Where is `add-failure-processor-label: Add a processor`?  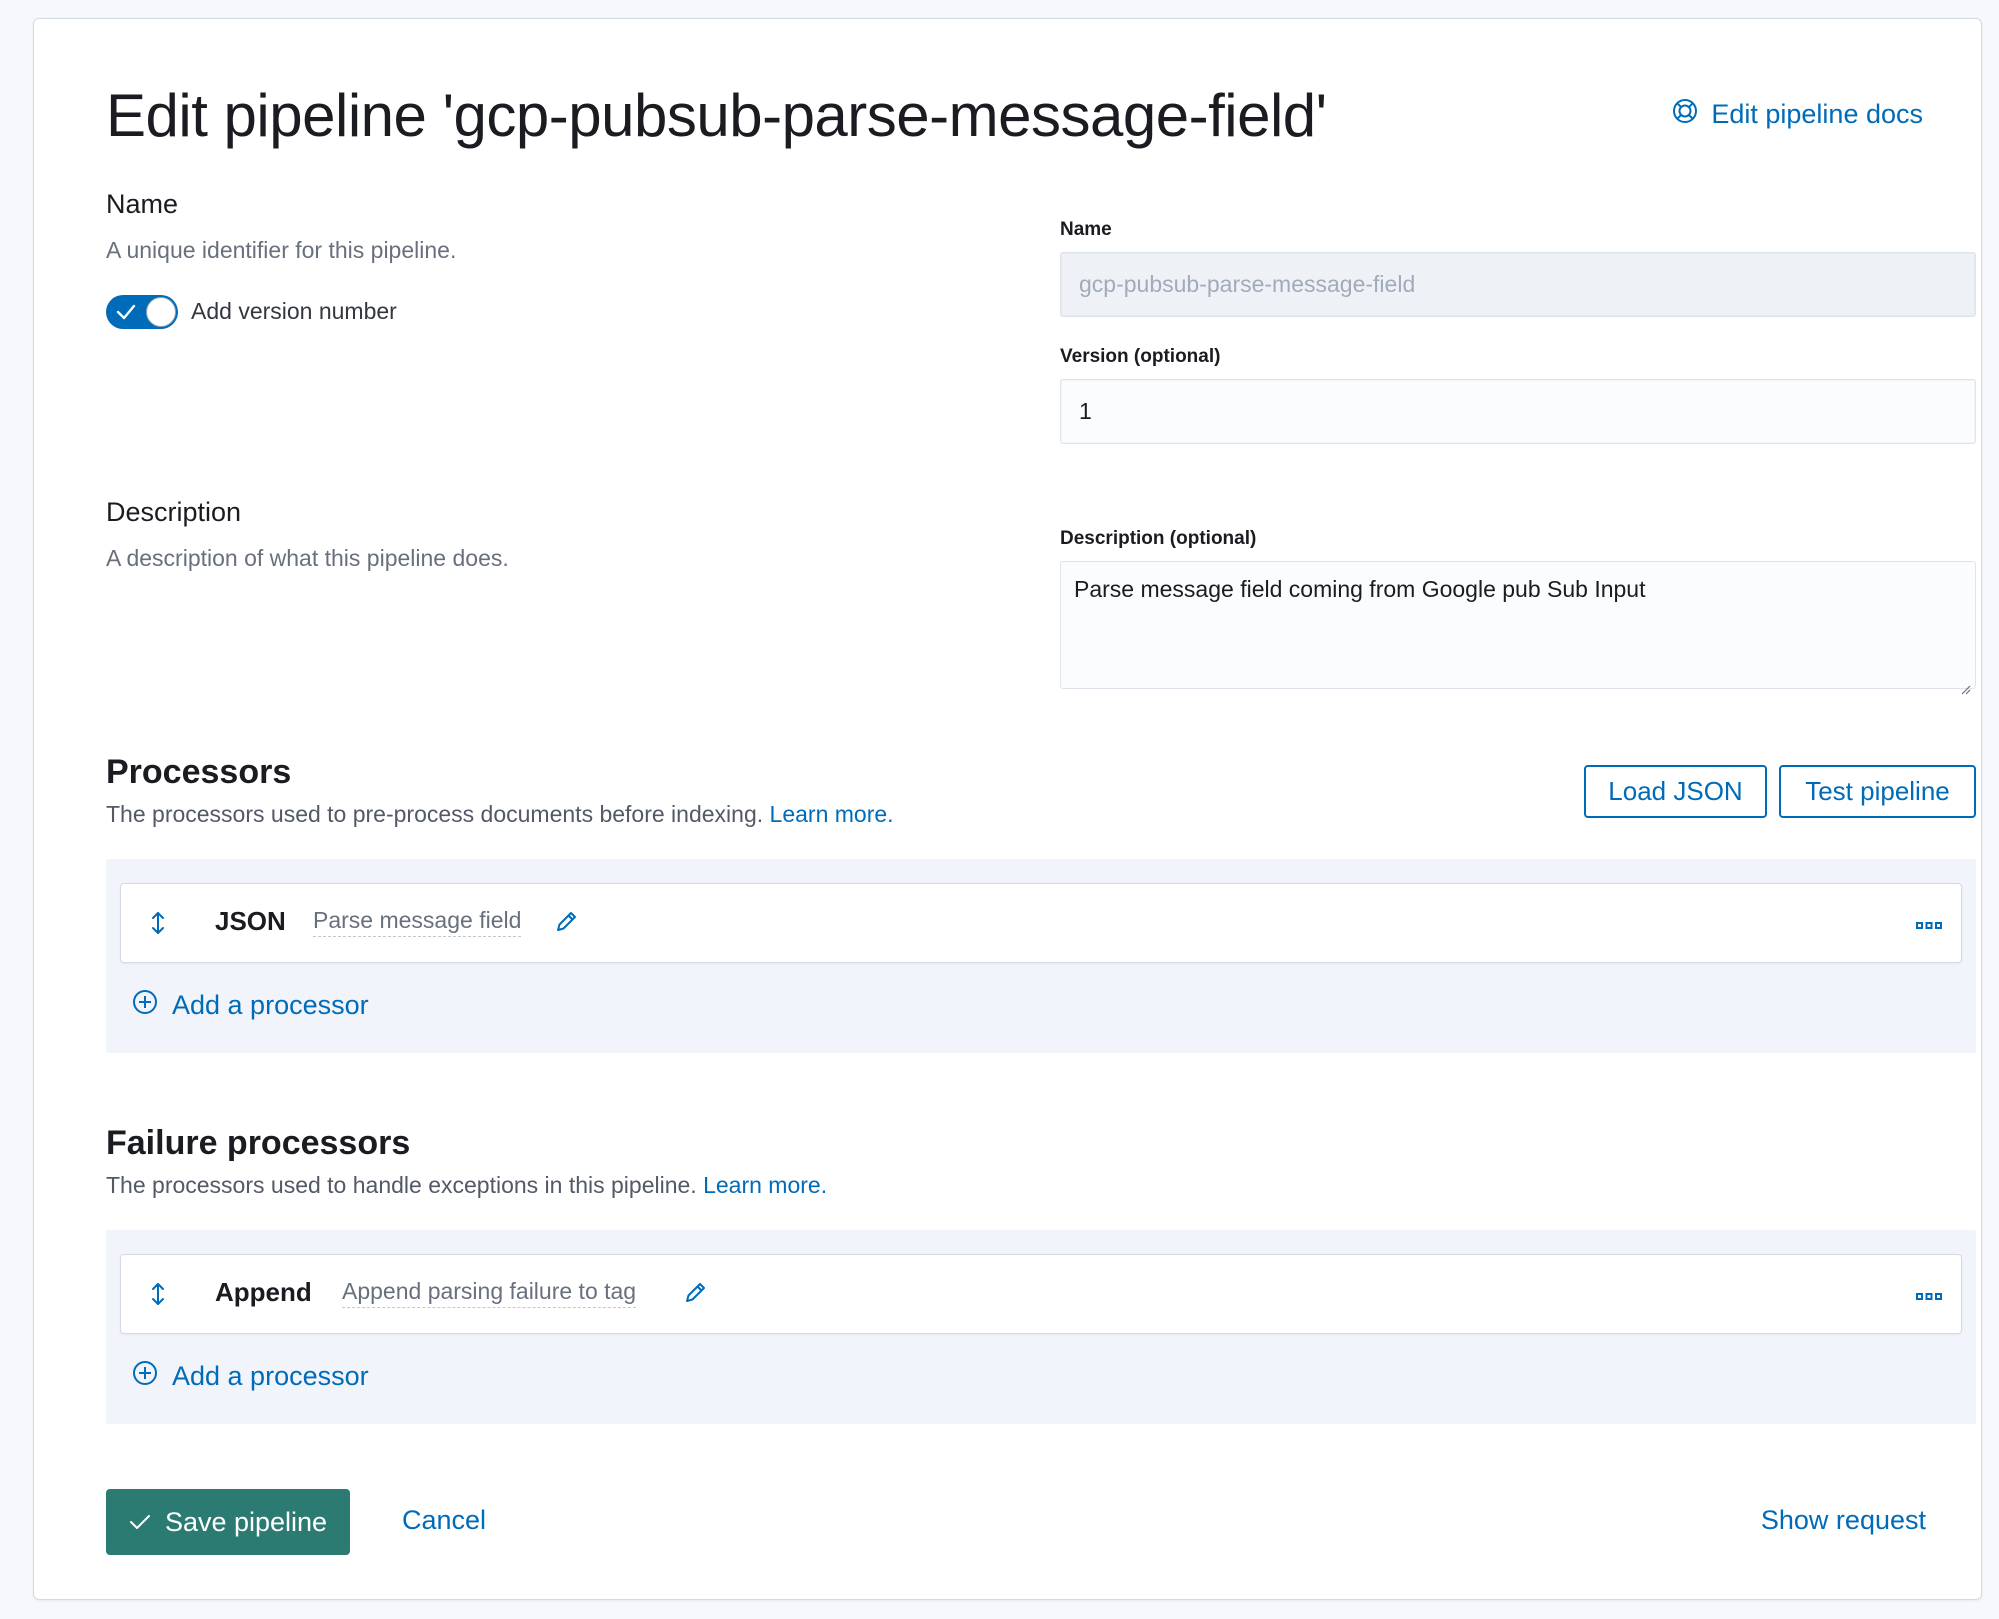 add-failure-processor-label: Add a processor is located at coordinates (270, 1376).